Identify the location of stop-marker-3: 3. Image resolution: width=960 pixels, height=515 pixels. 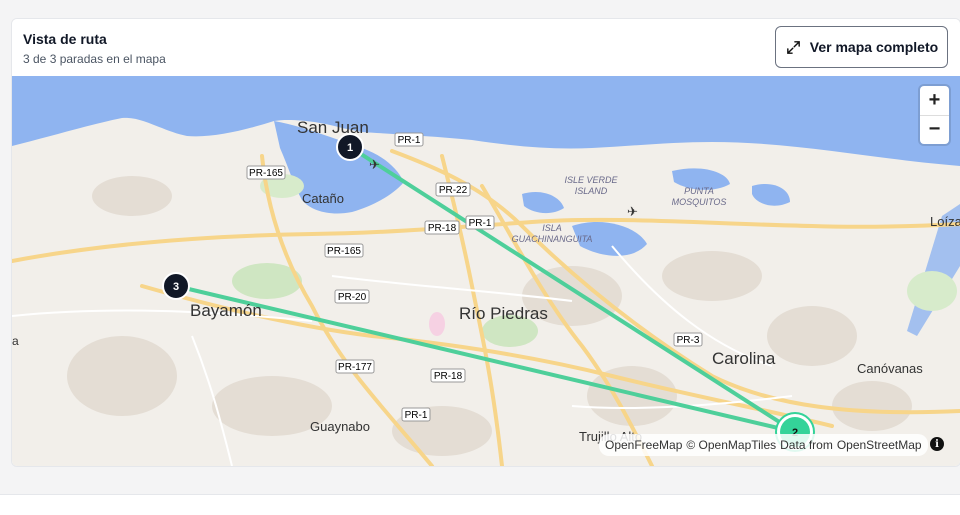
(176, 286).